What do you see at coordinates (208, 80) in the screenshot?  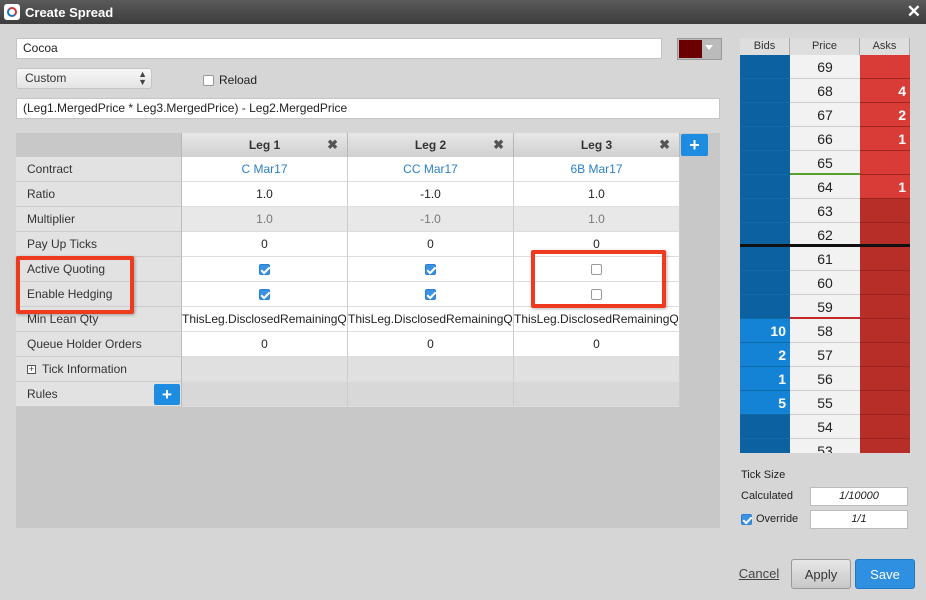 I see `reload-checkbox` at bounding box center [208, 80].